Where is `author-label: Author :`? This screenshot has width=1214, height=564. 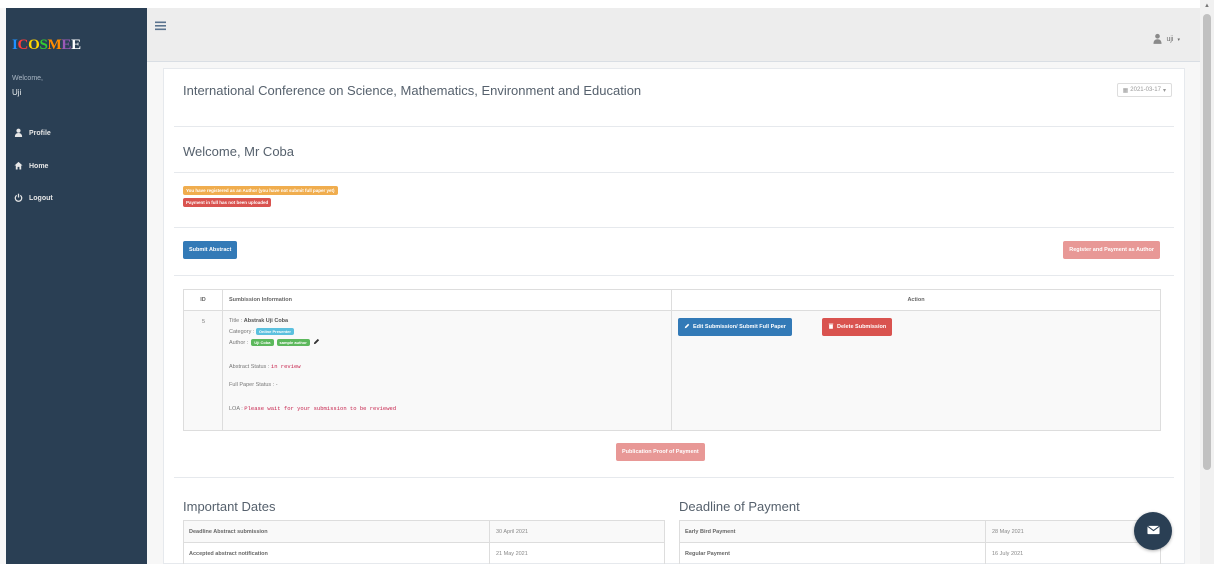 author-label: Author : is located at coordinates (239, 342).